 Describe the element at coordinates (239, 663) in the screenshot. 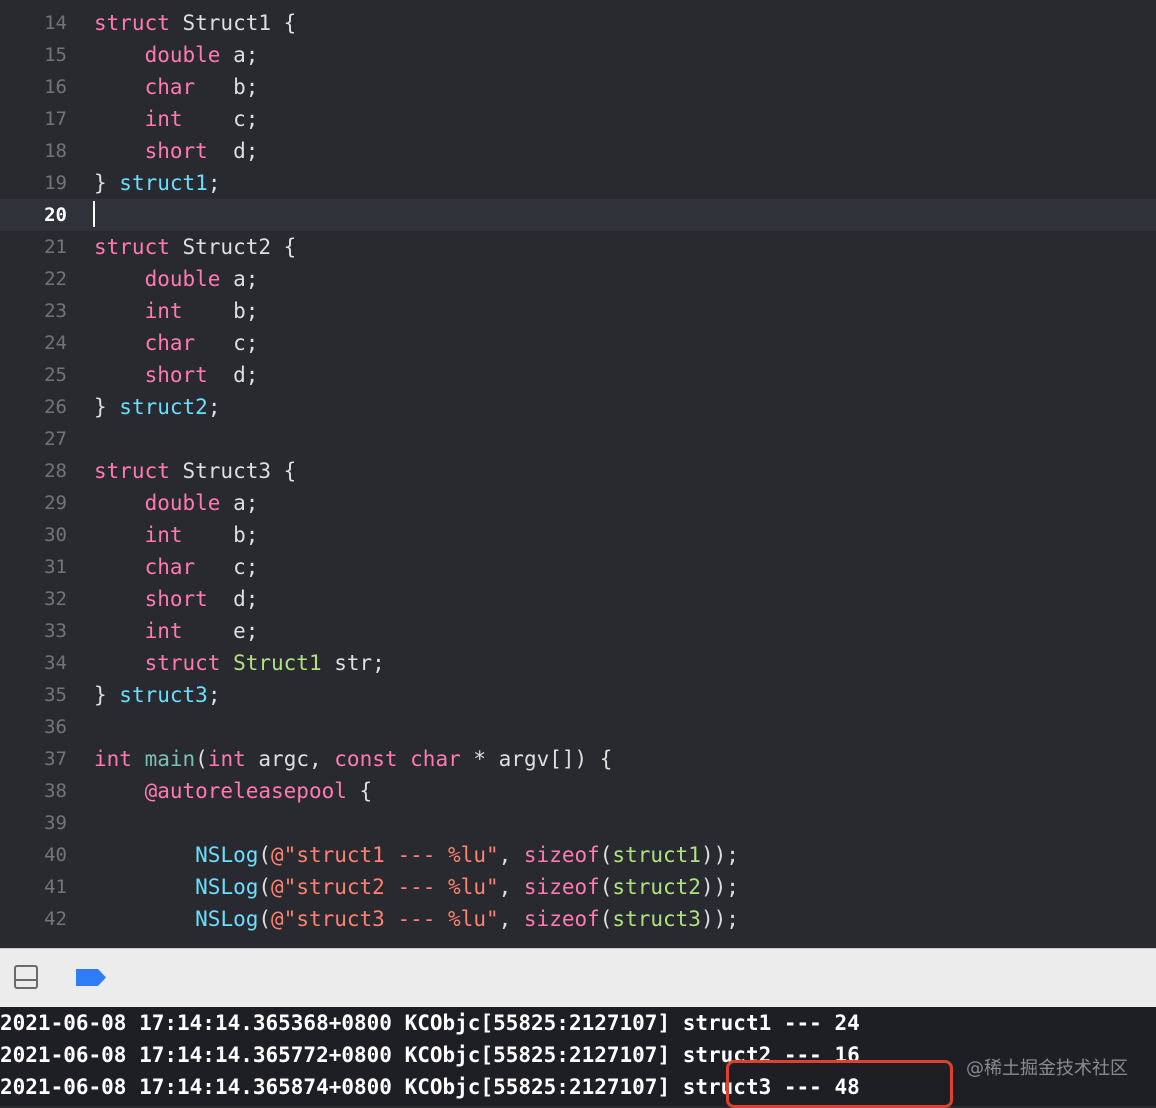

I see `code-text: struct Struct1 str;` at that location.